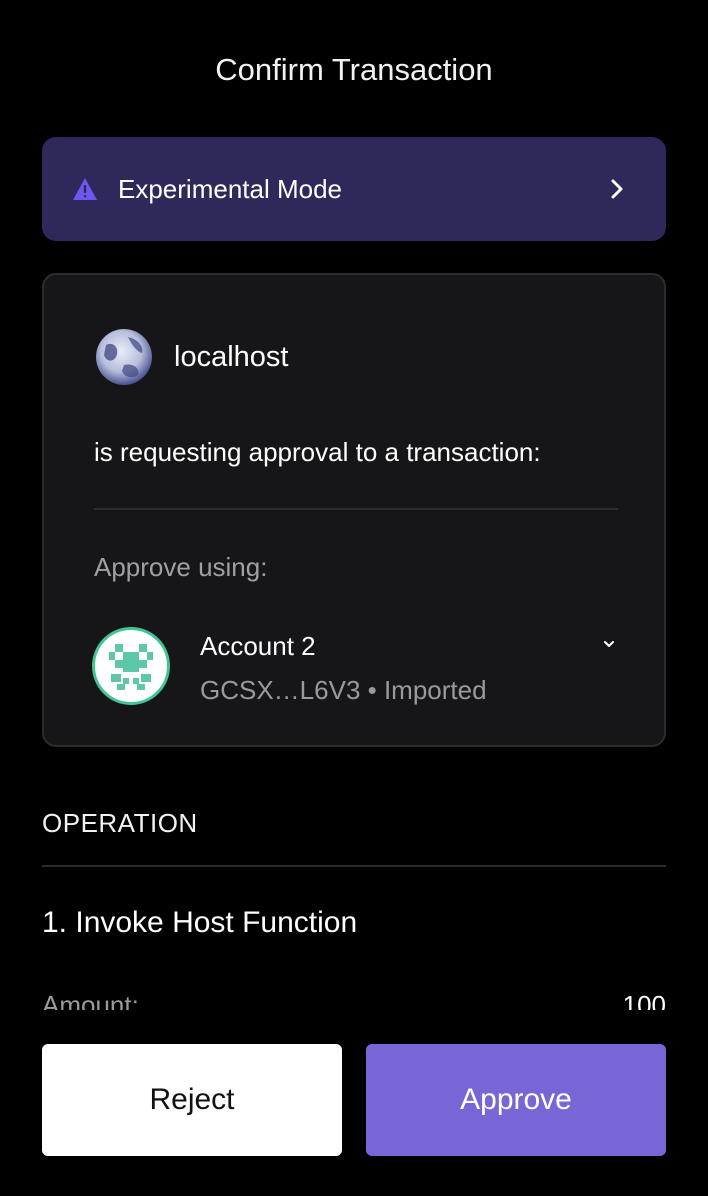  Describe the element at coordinates (354, 189) in the screenshot. I see `experimental-mode-banner: Experimental Mode` at that location.